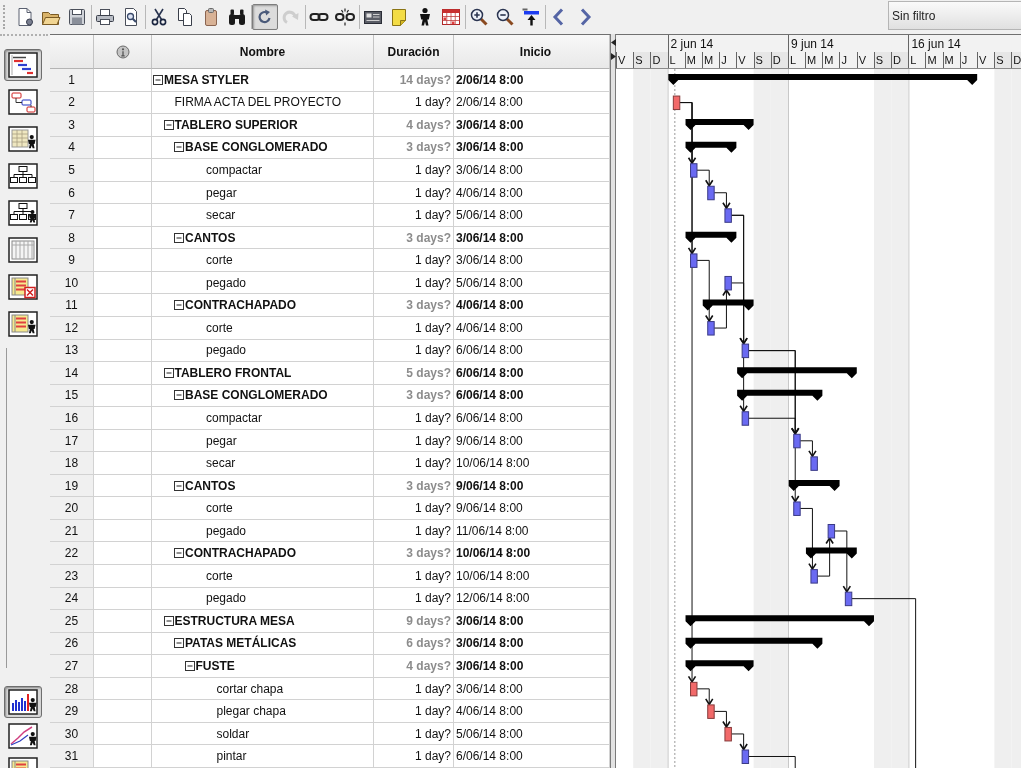 The image size is (1021, 768). I want to click on task-name: MESA STYLER, so click(206, 79).